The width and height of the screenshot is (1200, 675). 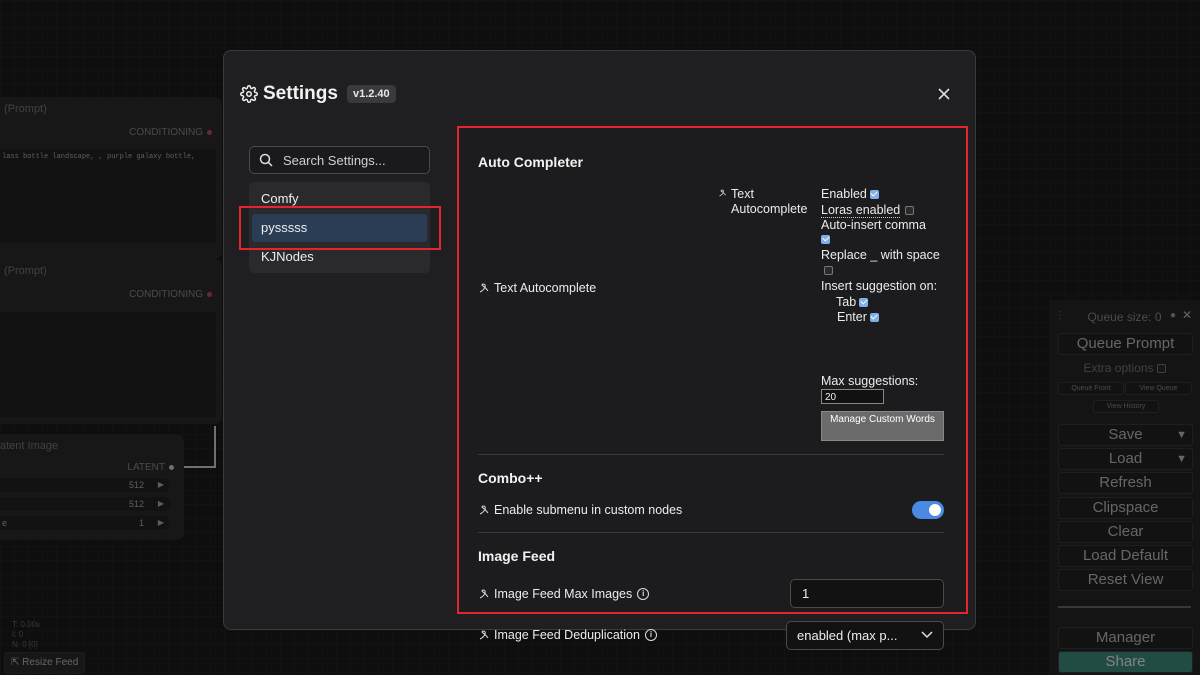 I want to click on dialog-header: Settings v1.2.40, so click(x=318, y=94).